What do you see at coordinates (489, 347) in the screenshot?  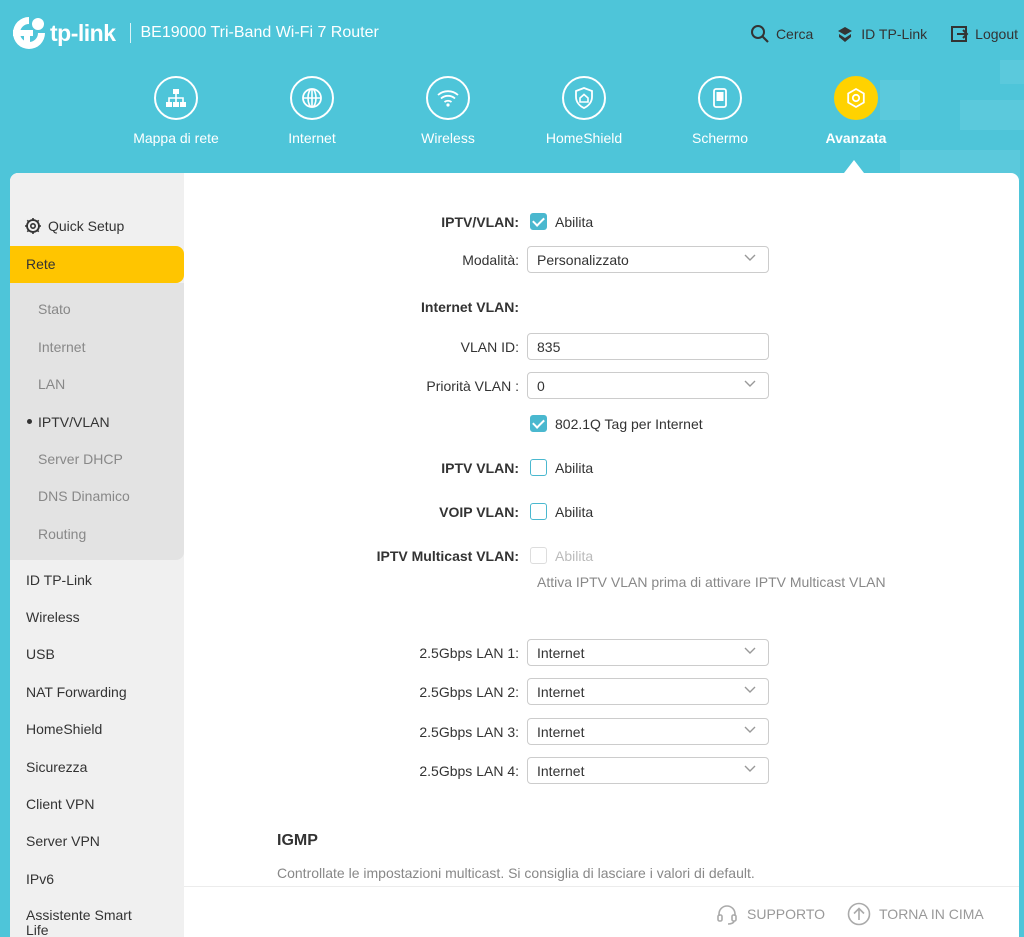 I see `vlan-id-label: VLAN ID:` at bounding box center [489, 347].